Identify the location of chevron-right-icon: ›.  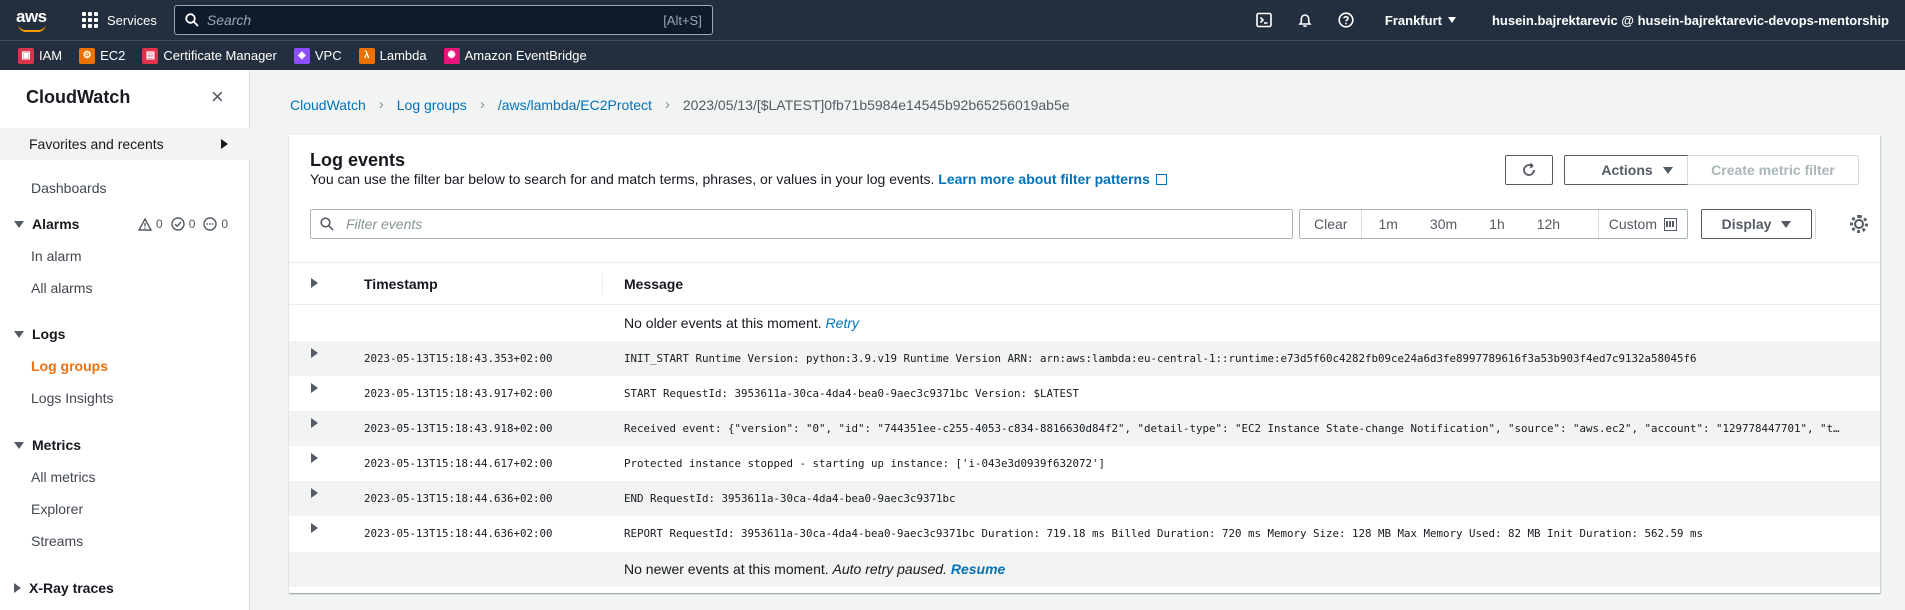
(667, 104).